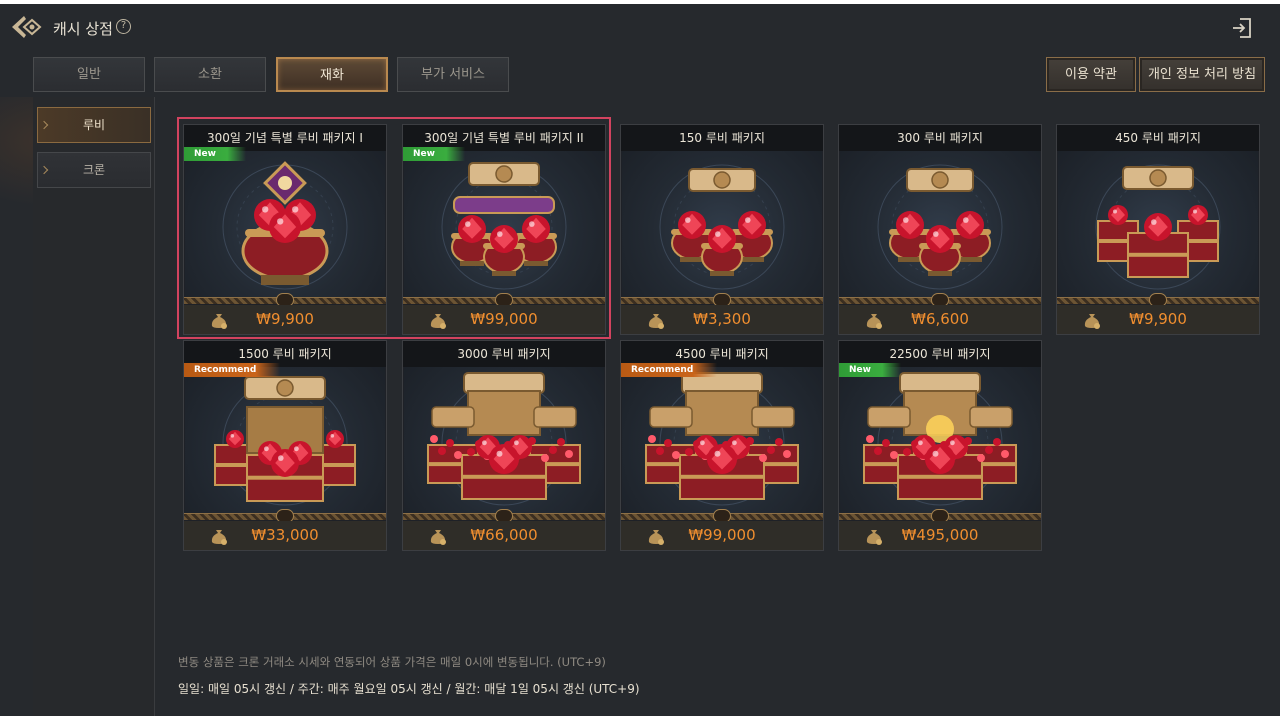 The height and width of the screenshot is (720, 1280). I want to click on sidebar-item-label: 크론, so click(94, 170).